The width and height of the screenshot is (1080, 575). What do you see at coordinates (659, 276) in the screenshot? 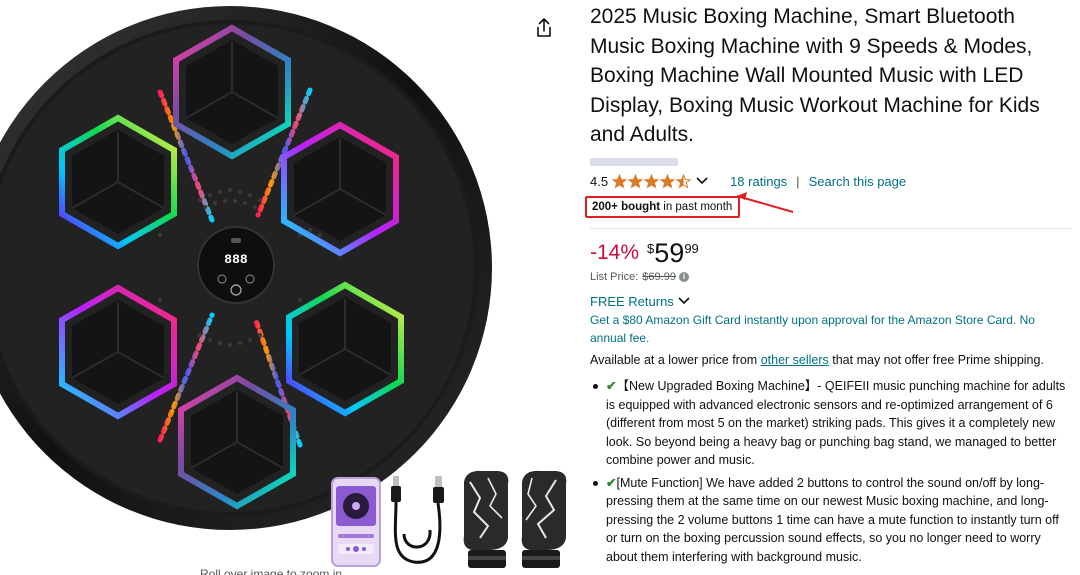
I see `list-price-value: $69.99` at bounding box center [659, 276].